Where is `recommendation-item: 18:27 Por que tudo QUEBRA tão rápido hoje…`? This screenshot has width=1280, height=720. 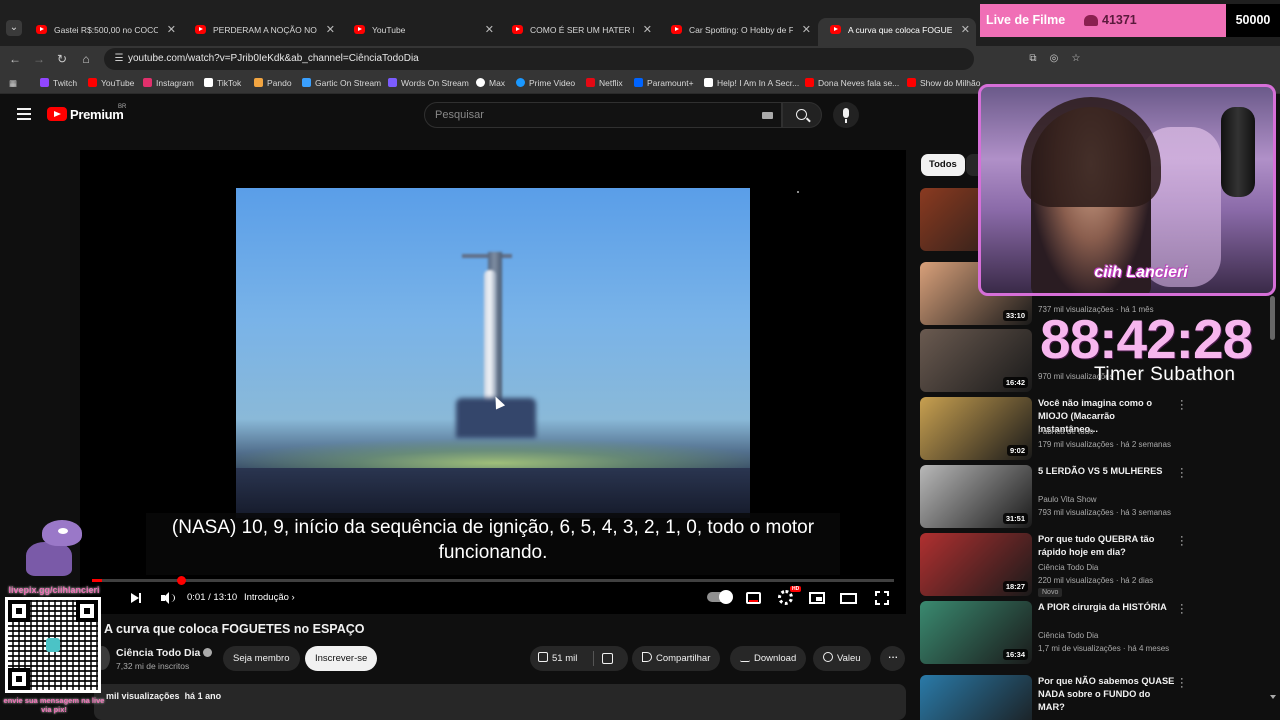
recommendation-item: 18:27 Por que tudo QUEBRA tão rápido hoje… is located at coordinates (1097, 564).